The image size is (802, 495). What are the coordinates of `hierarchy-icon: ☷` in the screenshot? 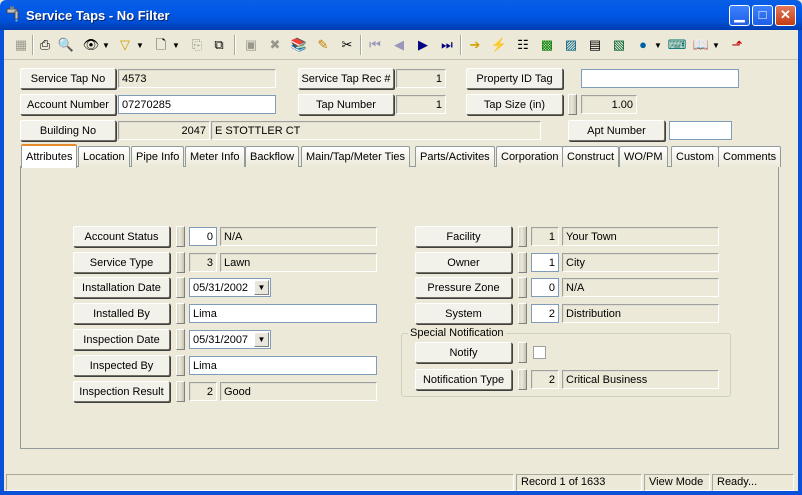 It's located at (523, 44).